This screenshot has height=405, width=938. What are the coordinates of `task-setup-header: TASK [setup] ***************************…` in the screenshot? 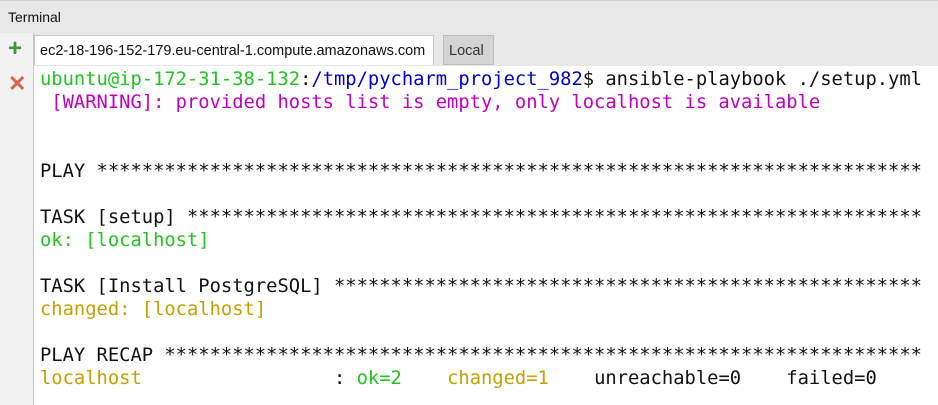 It's located at (481, 217).